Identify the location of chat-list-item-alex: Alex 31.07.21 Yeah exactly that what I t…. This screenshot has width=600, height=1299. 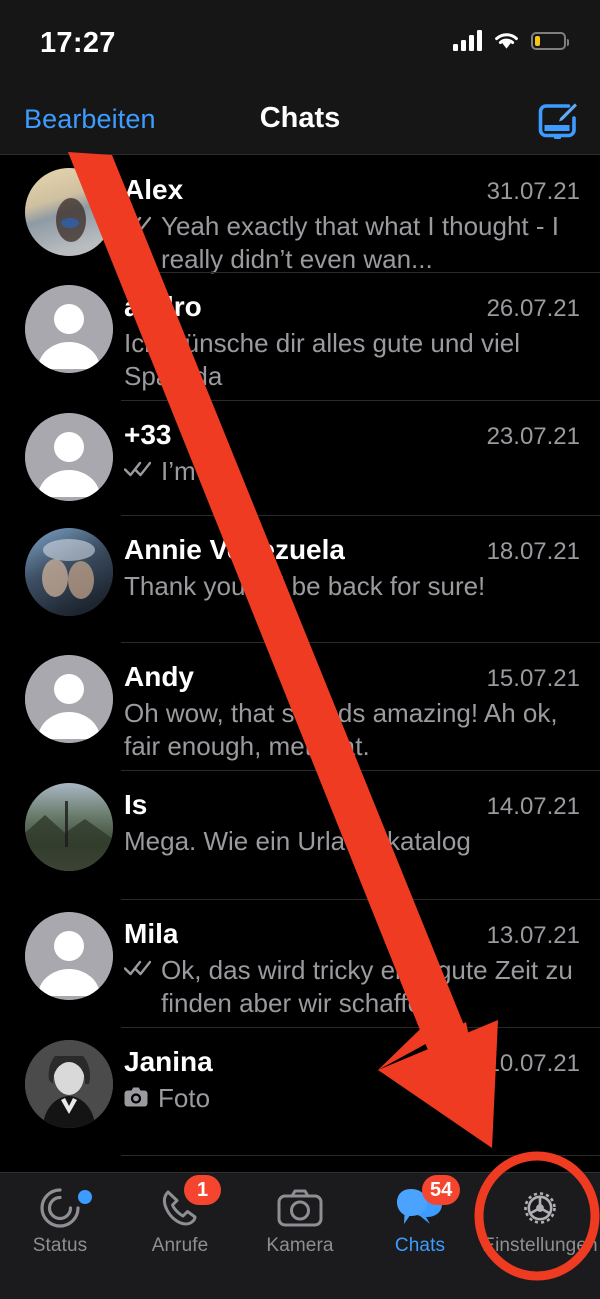
(300, 216).